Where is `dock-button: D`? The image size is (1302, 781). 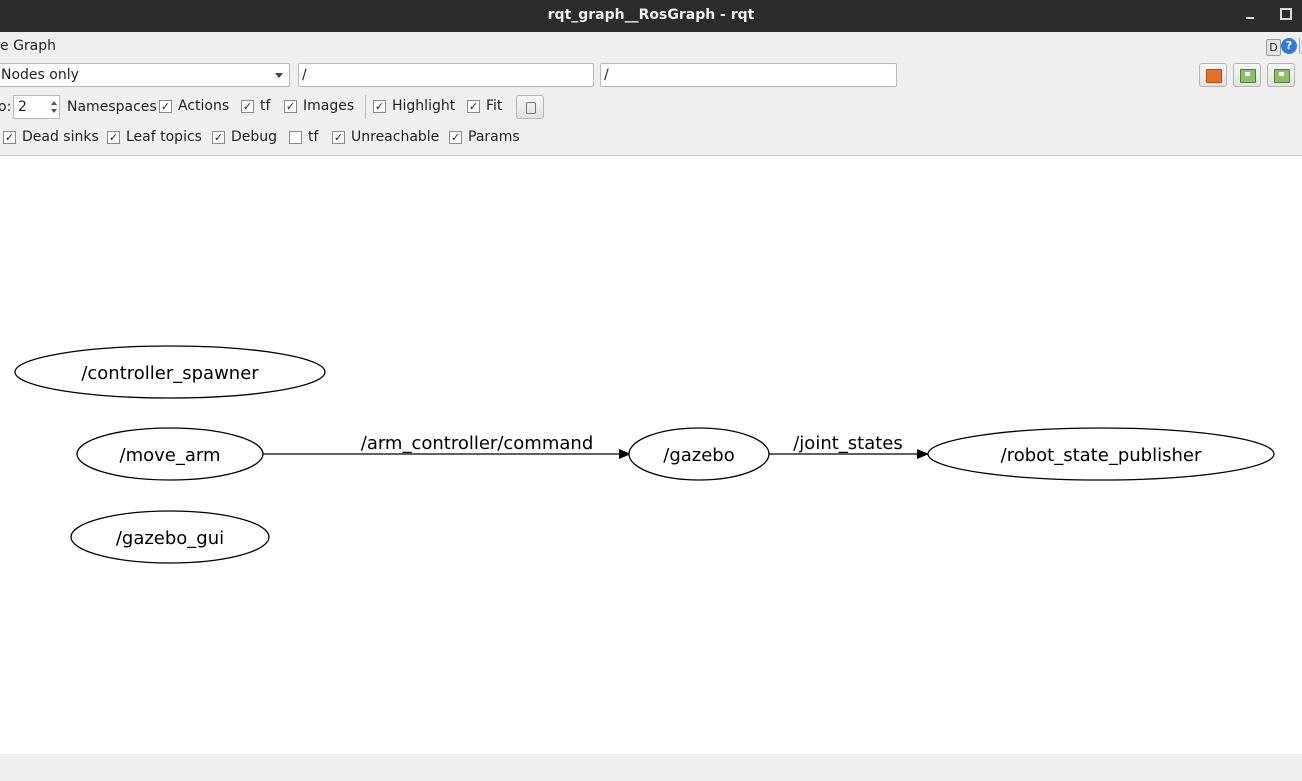
dock-button: D is located at coordinates (1273, 47).